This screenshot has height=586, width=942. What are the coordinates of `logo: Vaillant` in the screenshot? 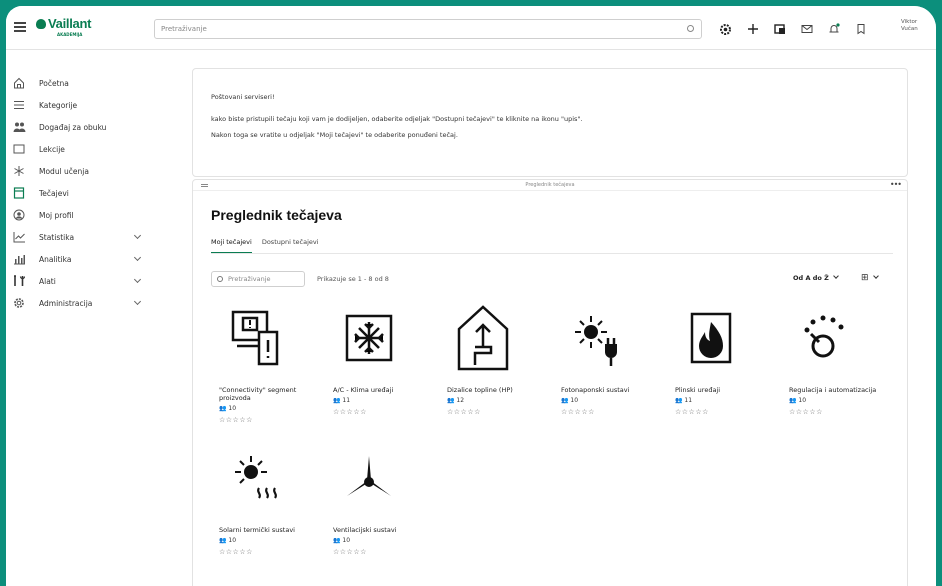 It's located at (63, 23).